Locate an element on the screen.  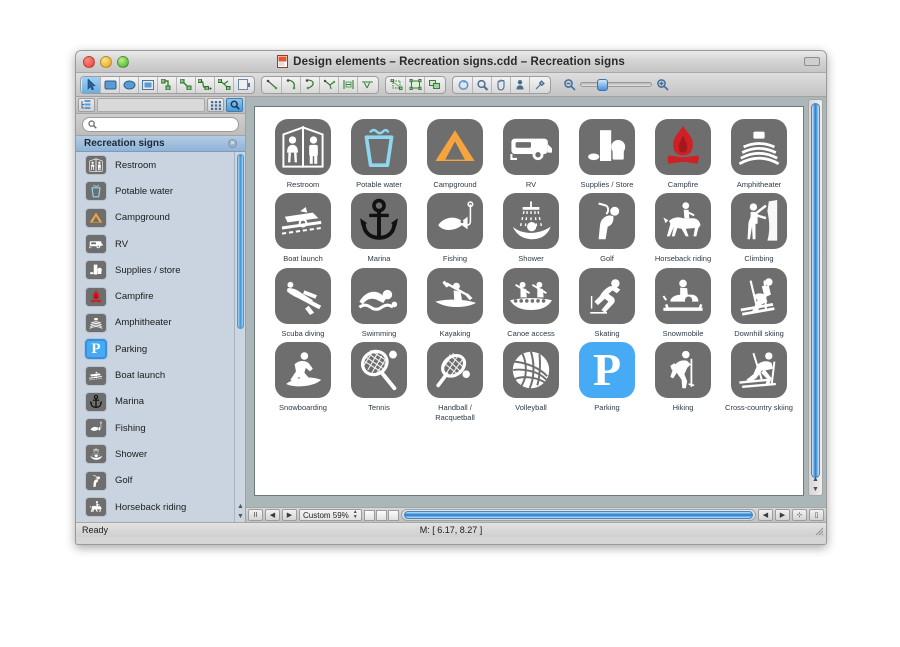
shape-cell: Canoe access is located at coordinates (531, 302).